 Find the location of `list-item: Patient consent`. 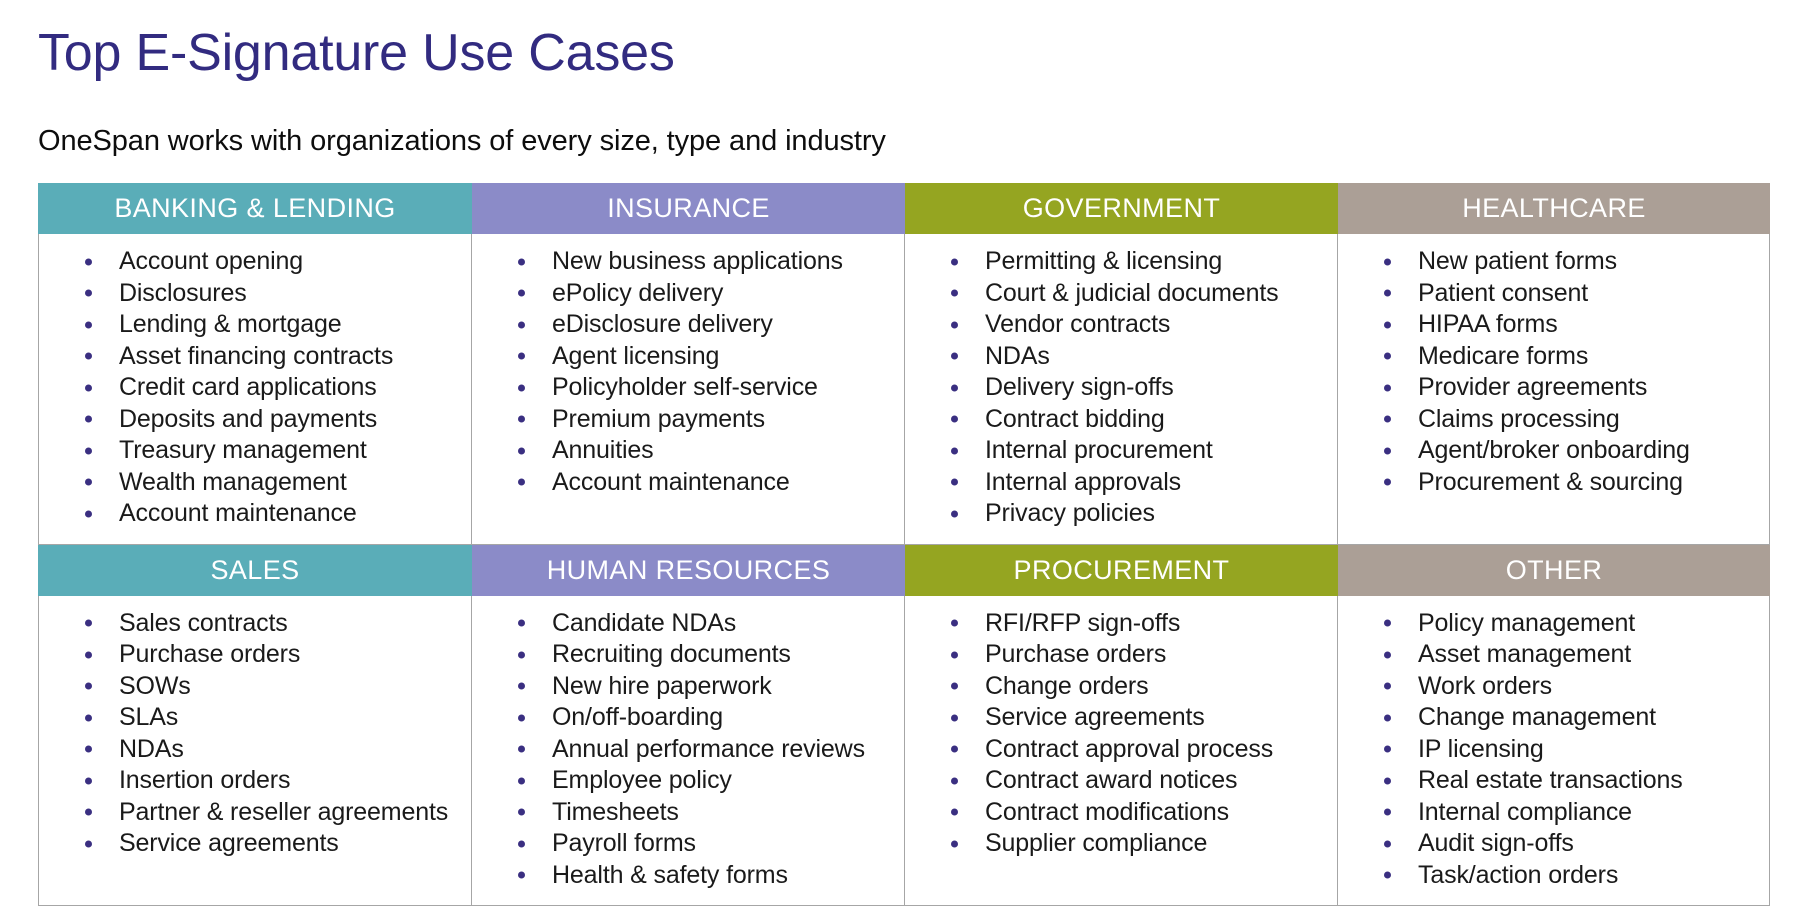

list-item: Patient consent is located at coordinates (1553, 294).